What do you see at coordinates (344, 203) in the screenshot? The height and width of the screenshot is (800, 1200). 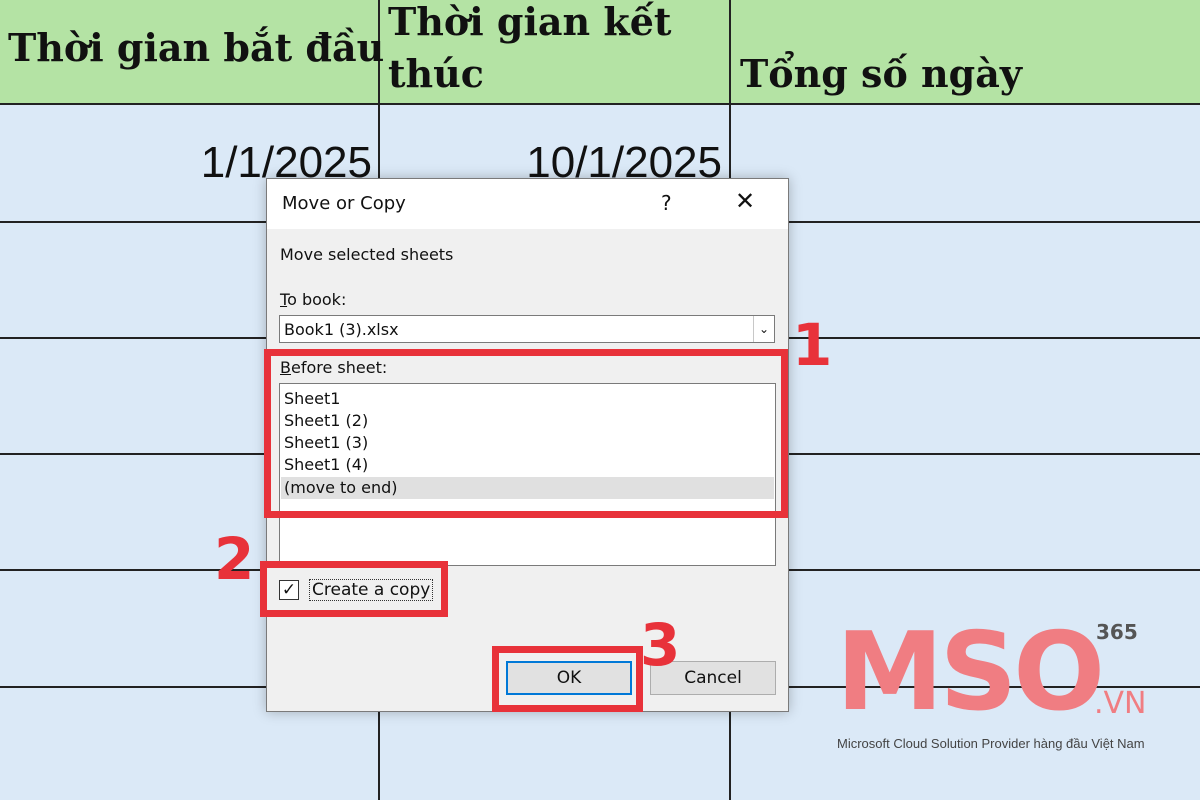 I see `dialog-title: Move or Copy` at bounding box center [344, 203].